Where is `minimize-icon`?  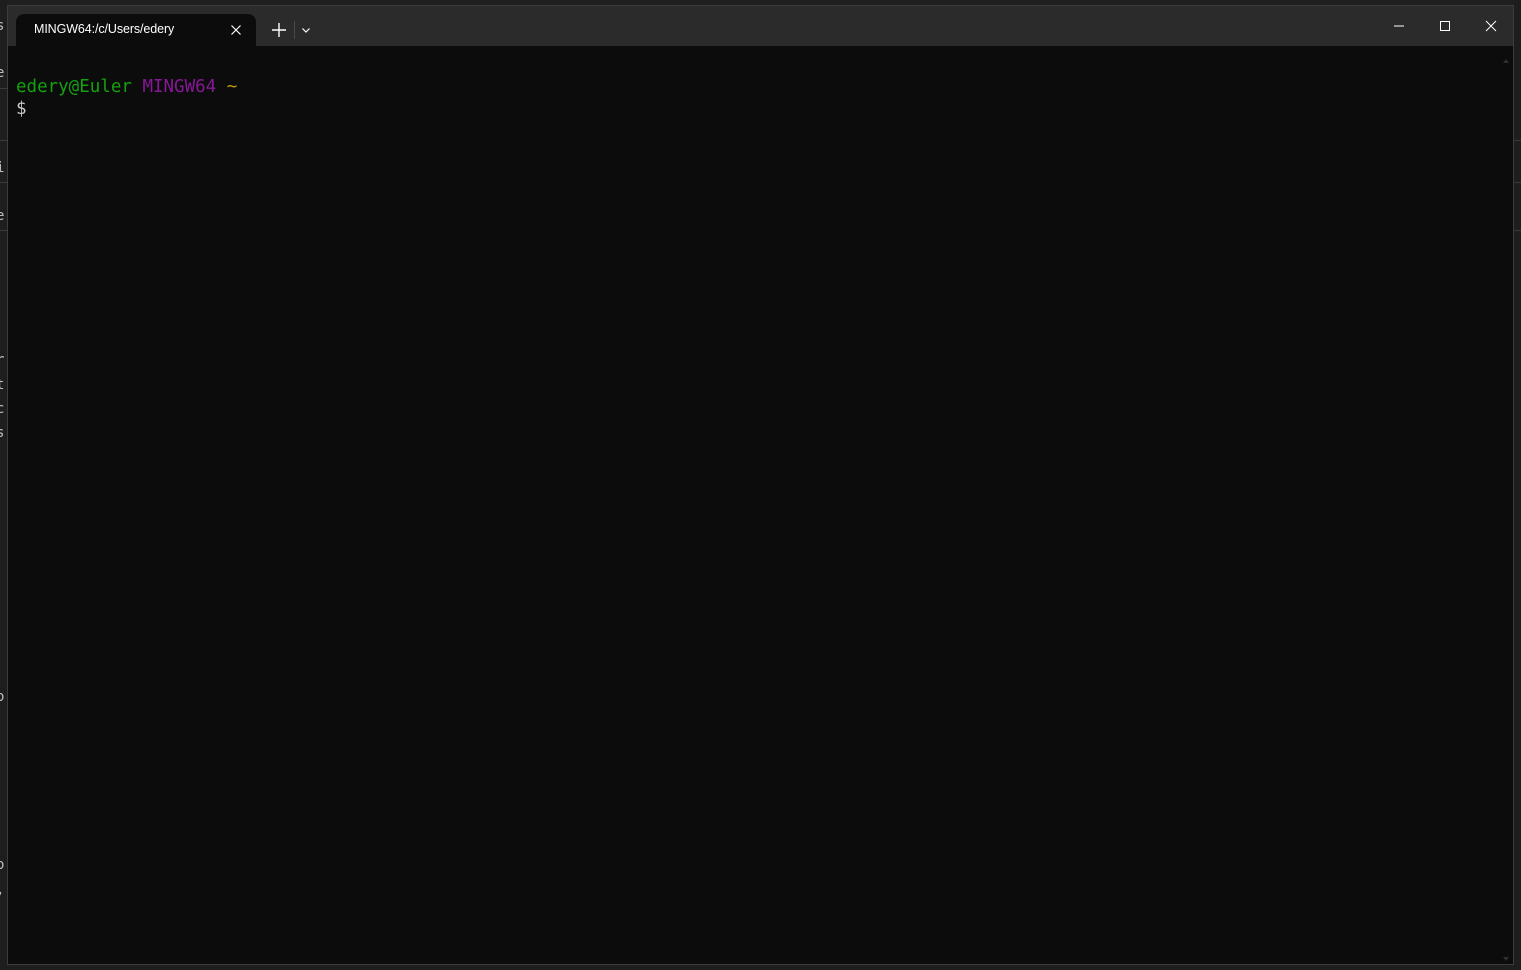 minimize-icon is located at coordinates (1399, 26).